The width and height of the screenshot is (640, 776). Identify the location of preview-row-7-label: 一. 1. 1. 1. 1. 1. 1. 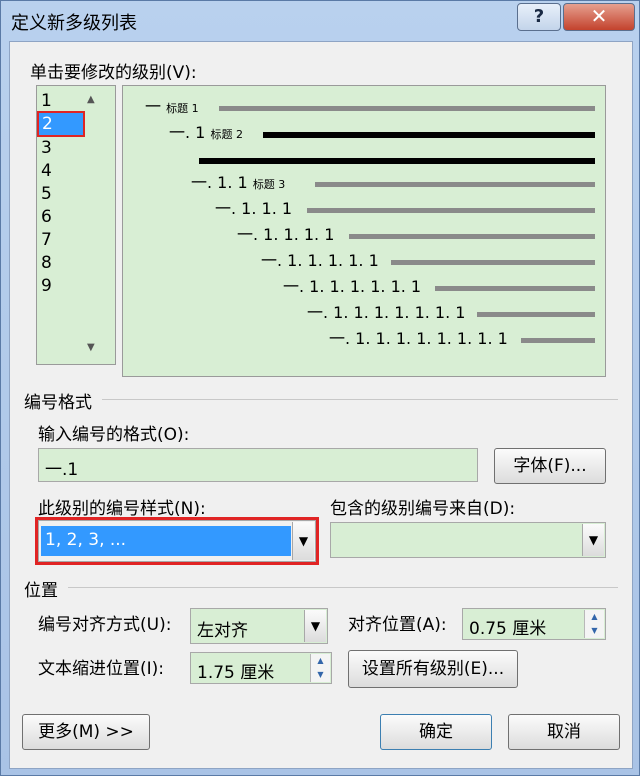
(352, 286).